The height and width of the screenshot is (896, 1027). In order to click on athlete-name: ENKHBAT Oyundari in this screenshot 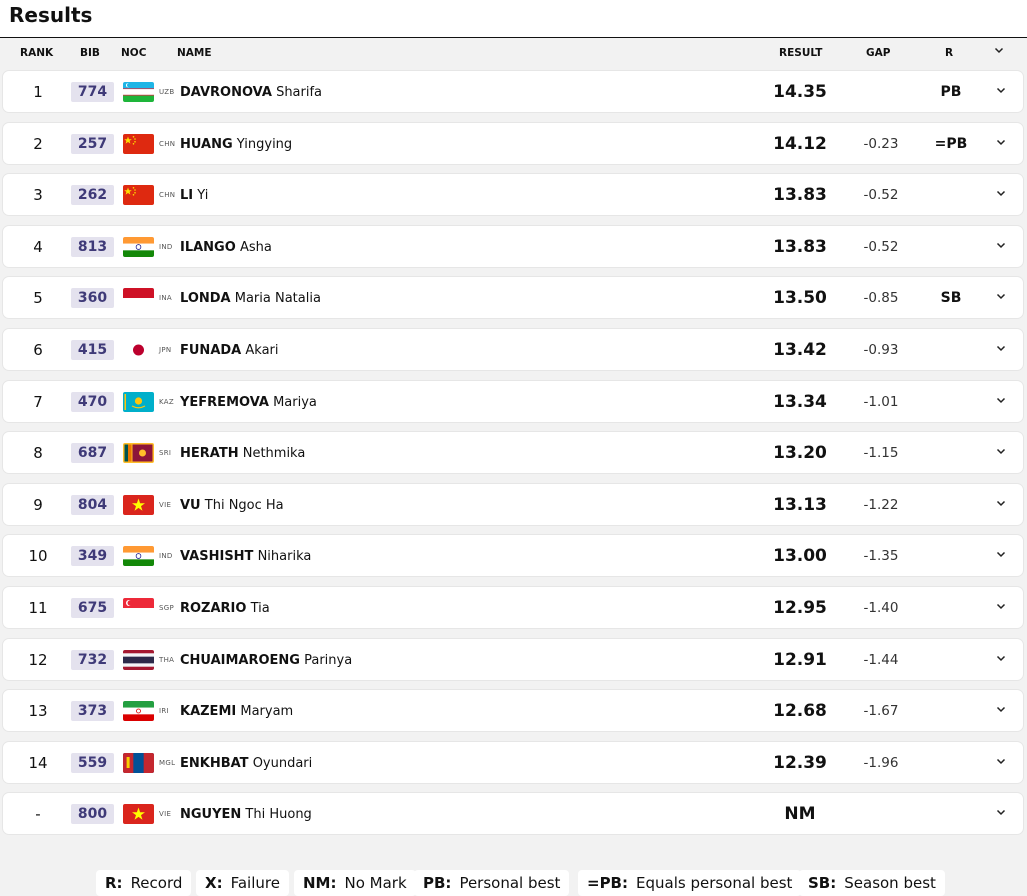, I will do `click(246, 763)`.